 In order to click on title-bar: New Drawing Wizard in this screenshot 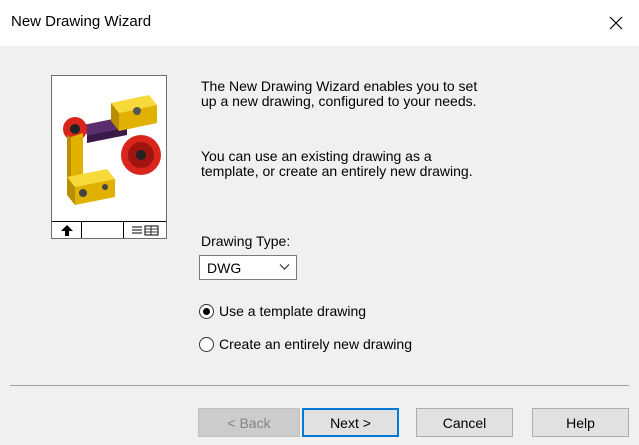, I will do `click(319, 23)`.